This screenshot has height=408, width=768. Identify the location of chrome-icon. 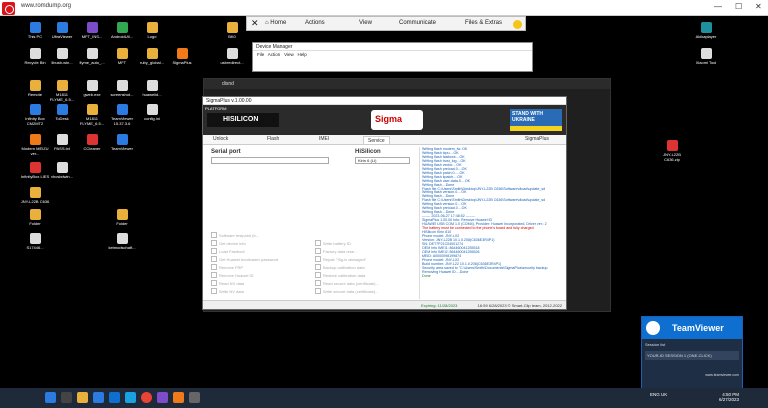
(146, 397).